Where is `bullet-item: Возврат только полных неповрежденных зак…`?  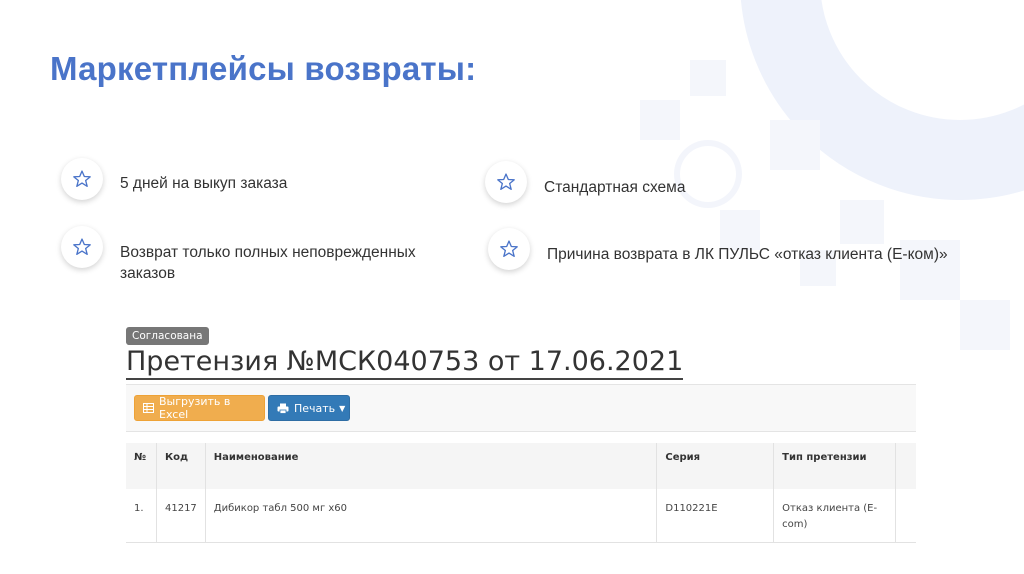 bullet-item: Возврат только полных неповрежденных зак… is located at coordinates (263, 255).